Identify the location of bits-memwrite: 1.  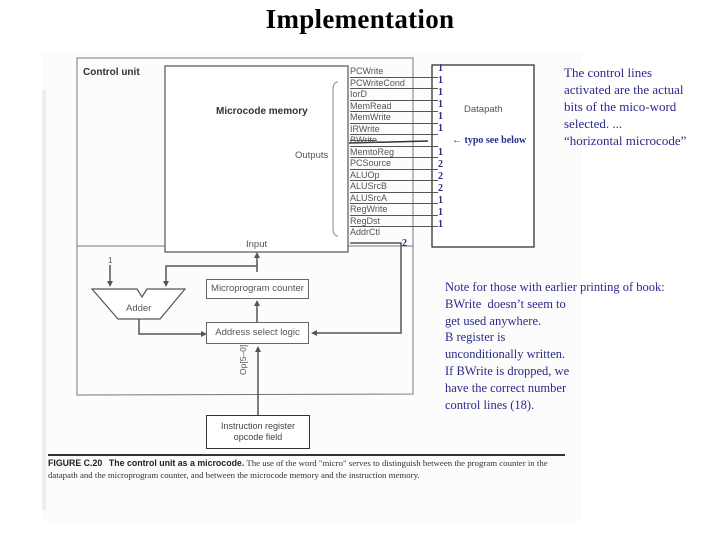
(440, 116).